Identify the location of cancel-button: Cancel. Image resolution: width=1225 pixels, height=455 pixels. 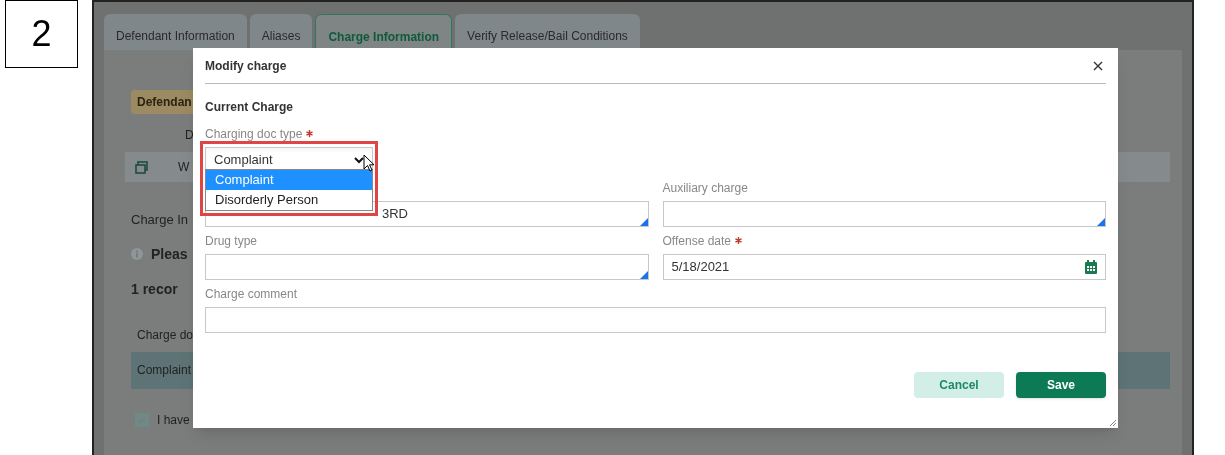
(959, 385).